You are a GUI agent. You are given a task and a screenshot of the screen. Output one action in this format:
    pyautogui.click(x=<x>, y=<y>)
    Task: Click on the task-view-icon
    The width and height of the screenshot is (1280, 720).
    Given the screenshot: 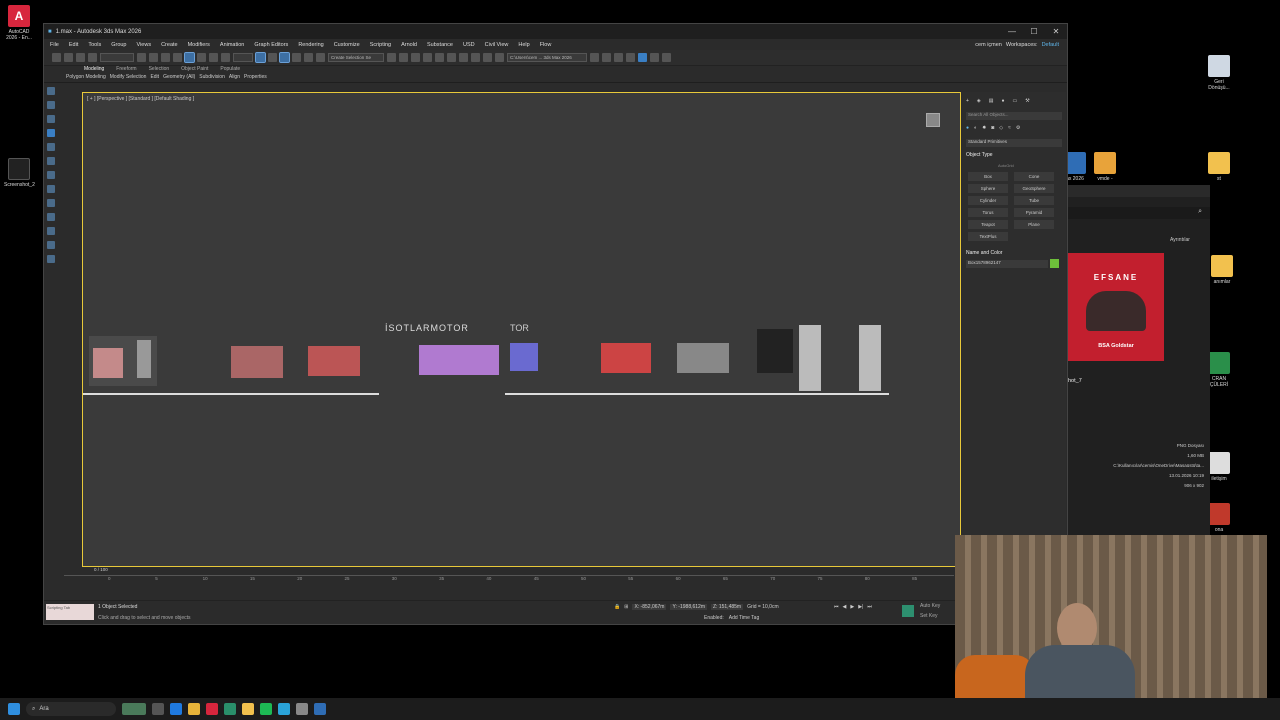 What is the action you would take?
    pyautogui.click(x=158, y=709)
    